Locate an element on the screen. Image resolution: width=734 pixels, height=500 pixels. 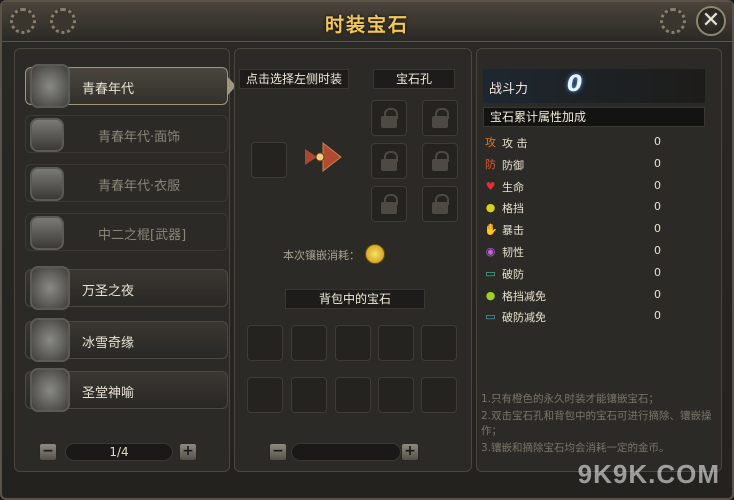
attribute-icon: 防 is located at coordinates (490, 164).